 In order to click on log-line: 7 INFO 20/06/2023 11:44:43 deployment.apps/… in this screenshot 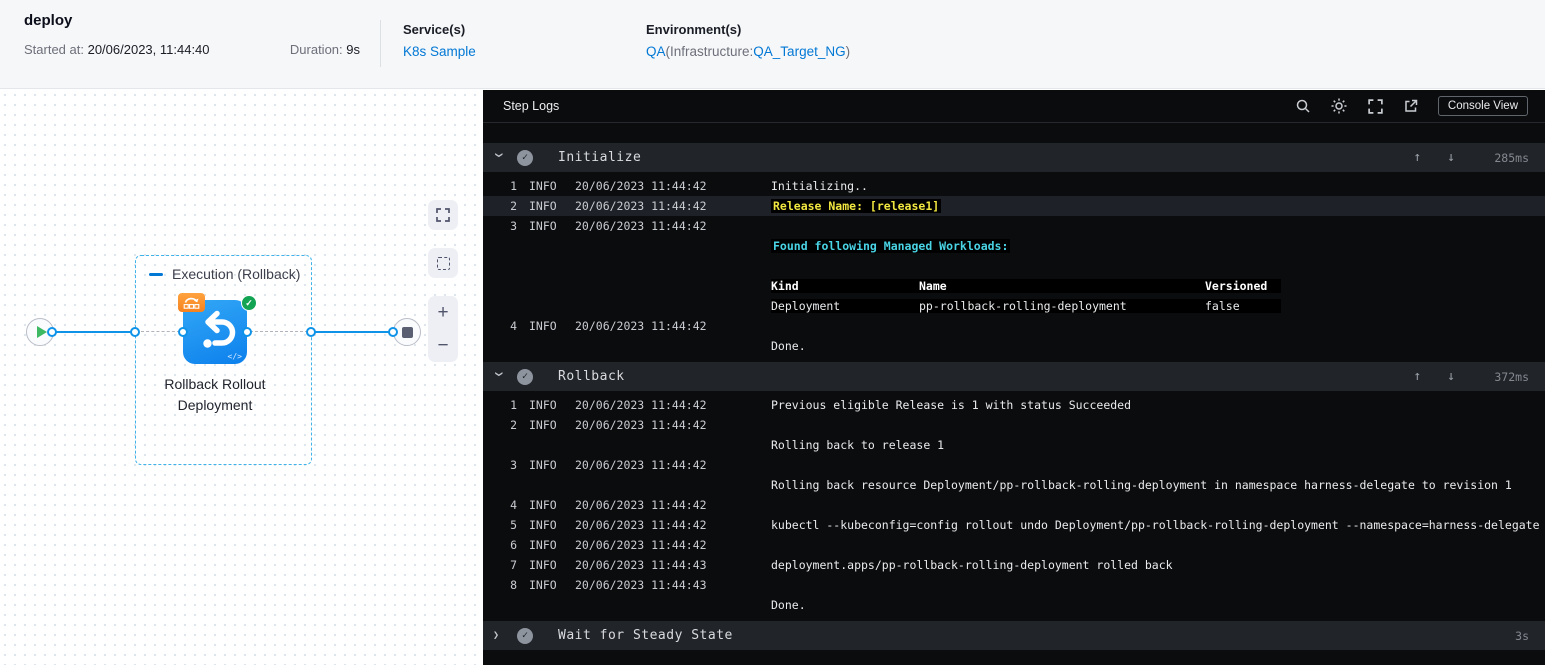, I will do `click(1014, 565)`.